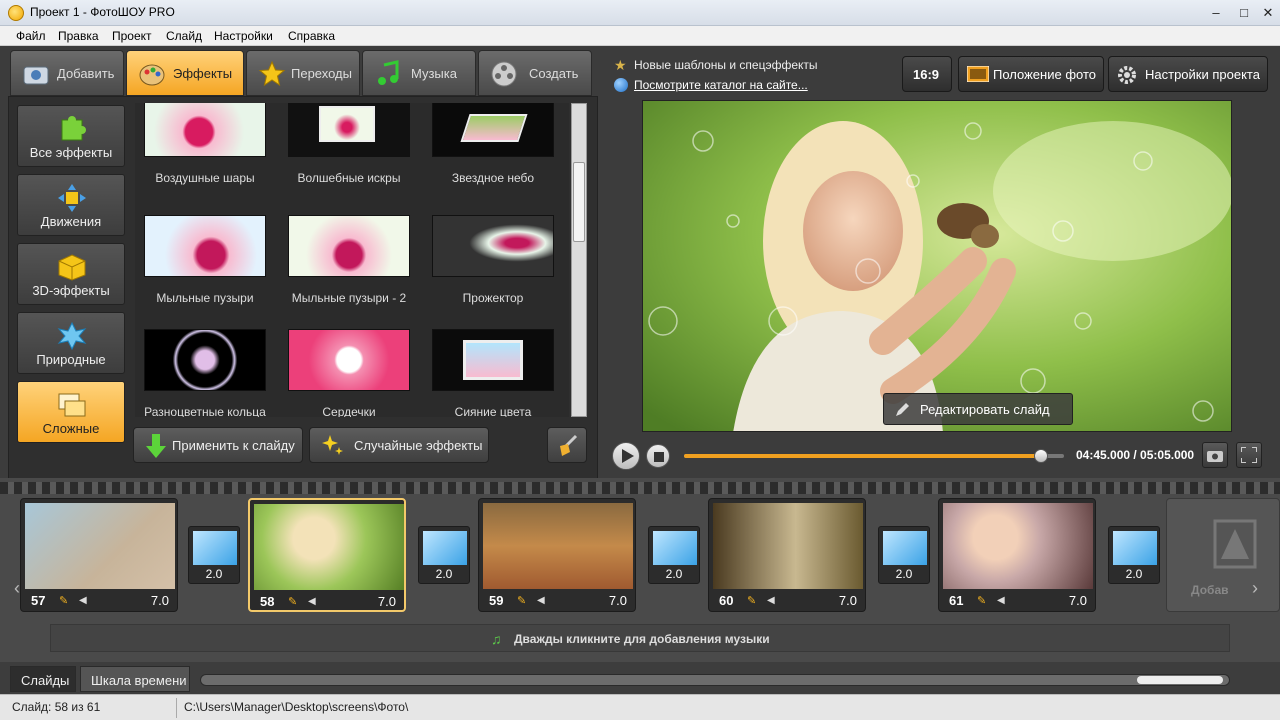  Describe the element at coordinates (567, 445) in the screenshot. I see `clear-effects-button` at that location.